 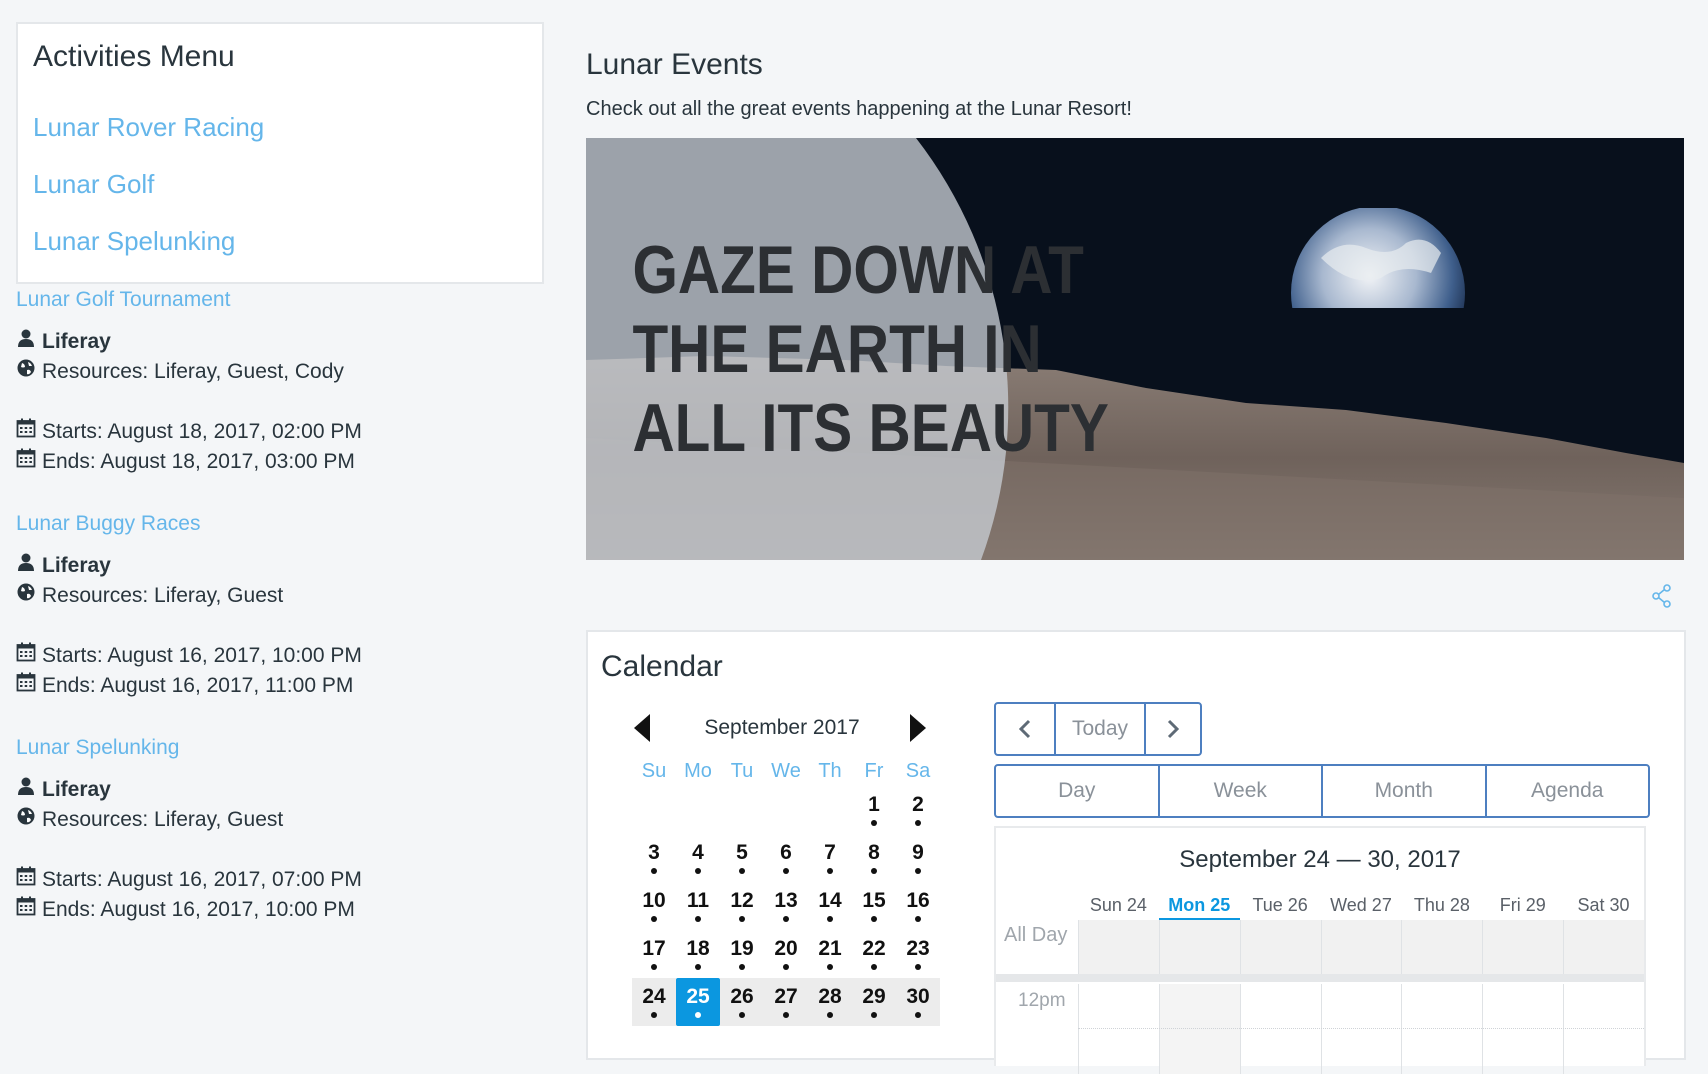 What do you see at coordinates (1239, 791) in the screenshot?
I see `view-week-button: Week` at bounding box center [1239, 791].